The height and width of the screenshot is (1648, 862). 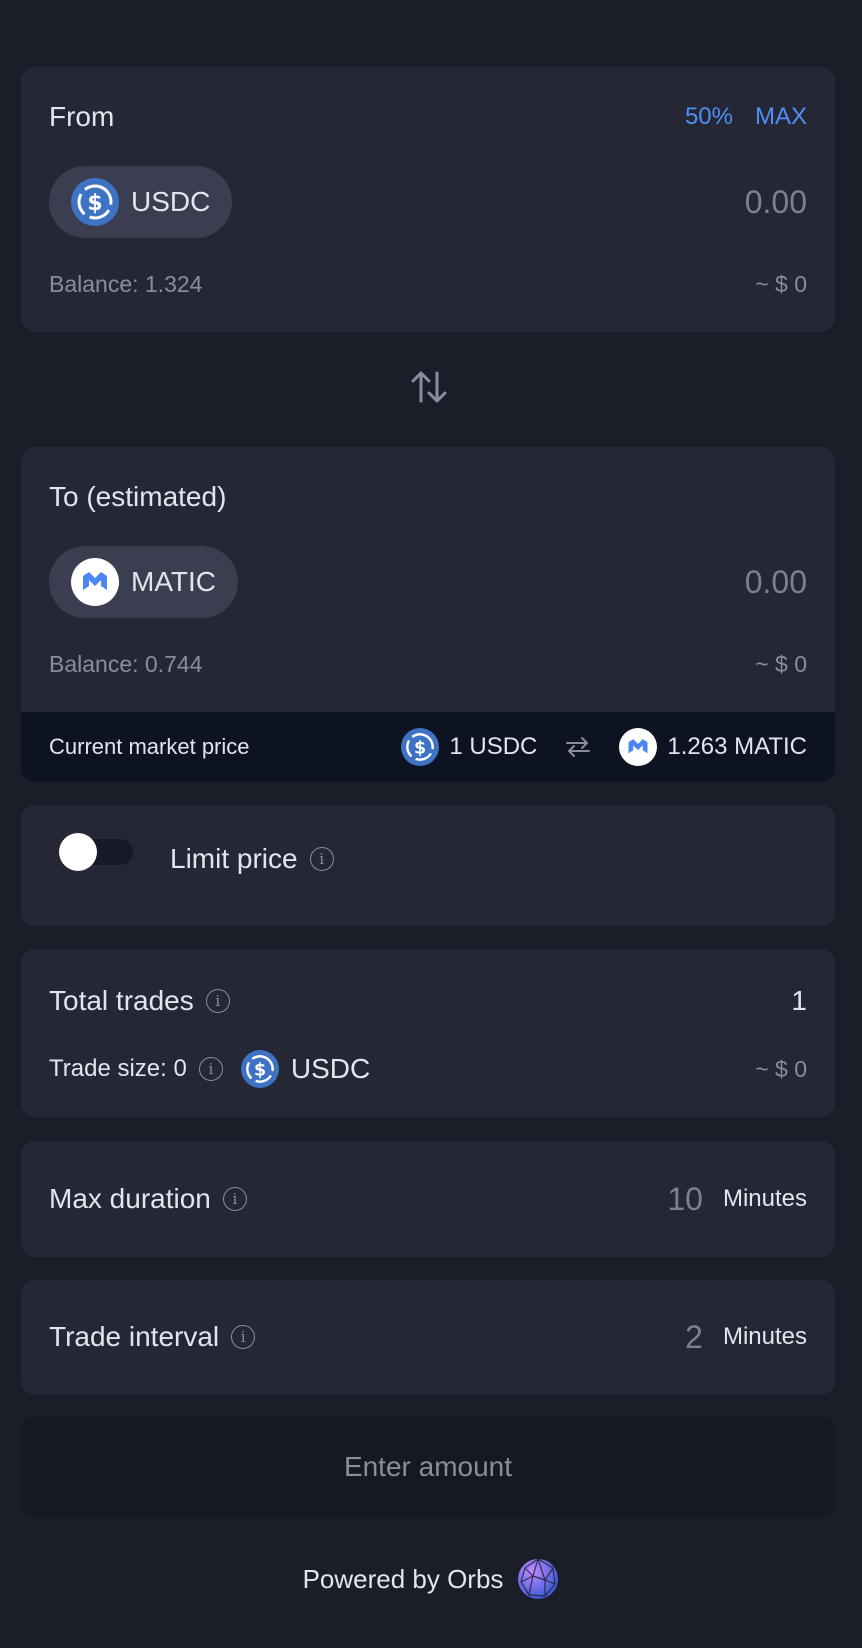 What do you see at coordinates (737, 746) in the screenshot?
I see `market-price-right: 1.263 MATIC` at bounding box center [737, 746].